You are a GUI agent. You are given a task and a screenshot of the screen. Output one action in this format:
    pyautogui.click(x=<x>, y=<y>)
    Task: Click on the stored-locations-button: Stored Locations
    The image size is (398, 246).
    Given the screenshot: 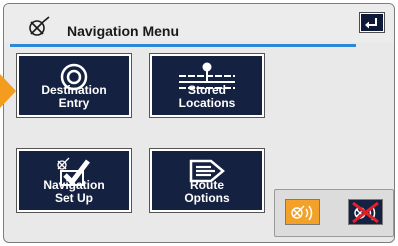 What is the action you would take?
    pyautogui.click(x=207, y=85)
    